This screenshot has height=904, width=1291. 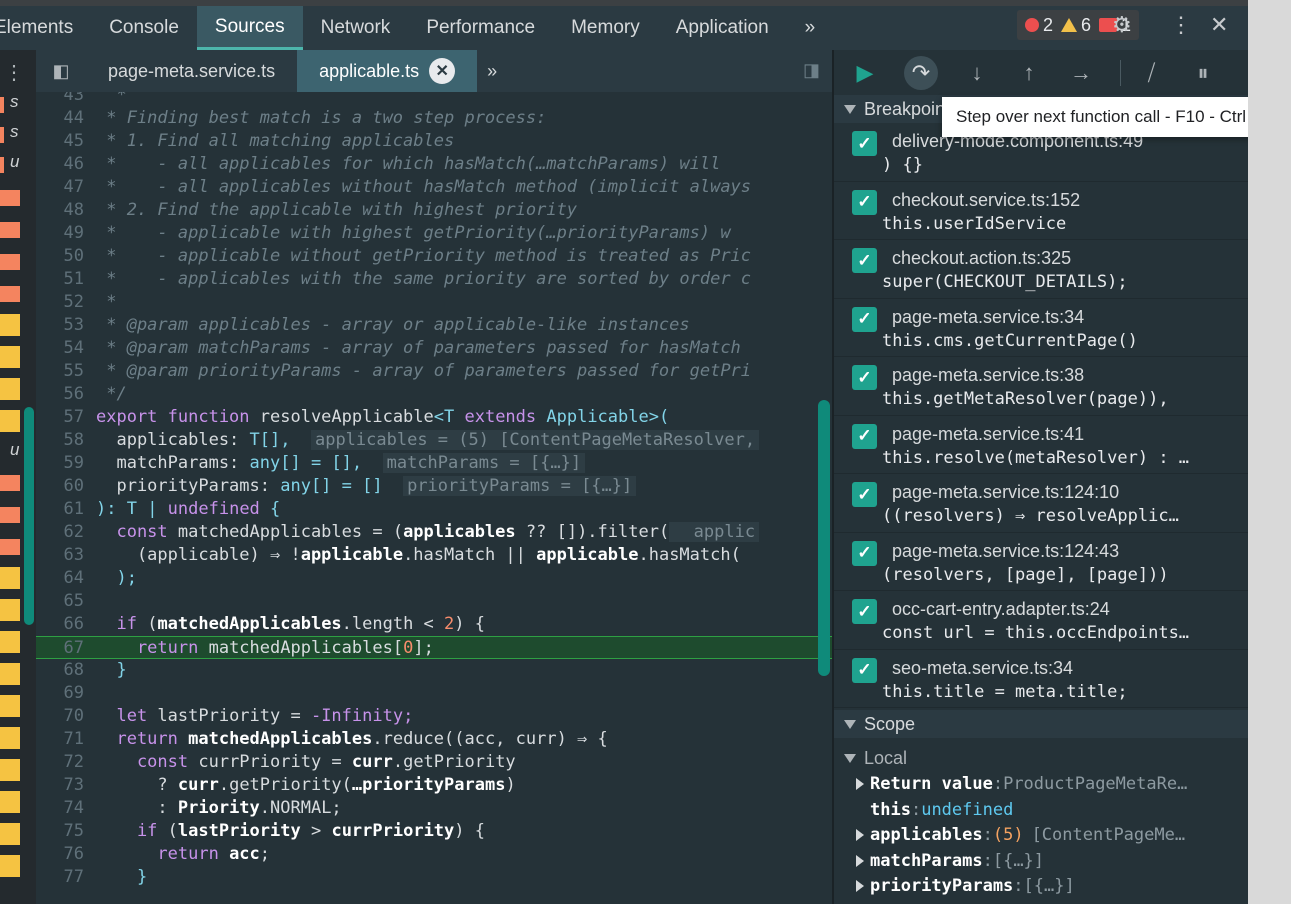 I want to click on line-number: 50, so click(x=66, y=256).